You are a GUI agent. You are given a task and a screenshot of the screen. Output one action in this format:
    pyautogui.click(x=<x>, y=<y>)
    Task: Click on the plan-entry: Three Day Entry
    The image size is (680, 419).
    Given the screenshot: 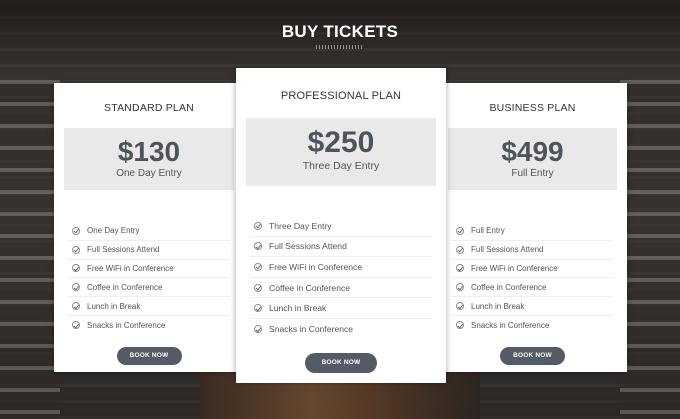 What is the action you would take?
    pyautogui.click(x=341, y=166)
    